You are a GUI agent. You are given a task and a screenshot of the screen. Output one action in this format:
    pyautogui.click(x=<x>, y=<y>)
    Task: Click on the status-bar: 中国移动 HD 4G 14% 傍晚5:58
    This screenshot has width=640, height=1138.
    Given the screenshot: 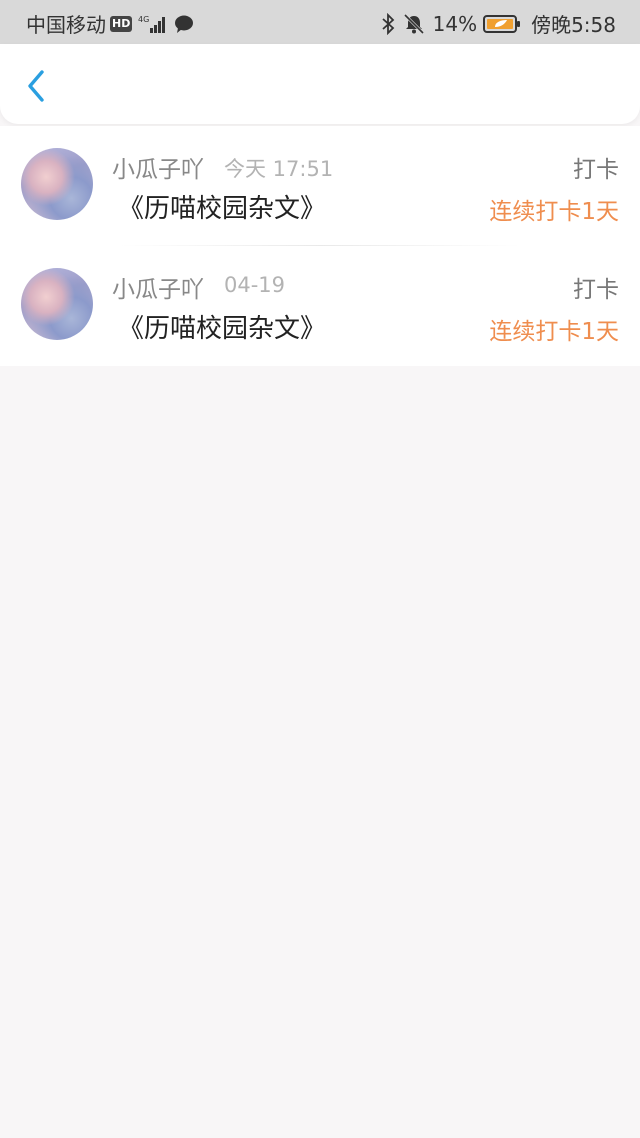 What is the action you would take?
    pyautogui.click(x=320, y=22)
    